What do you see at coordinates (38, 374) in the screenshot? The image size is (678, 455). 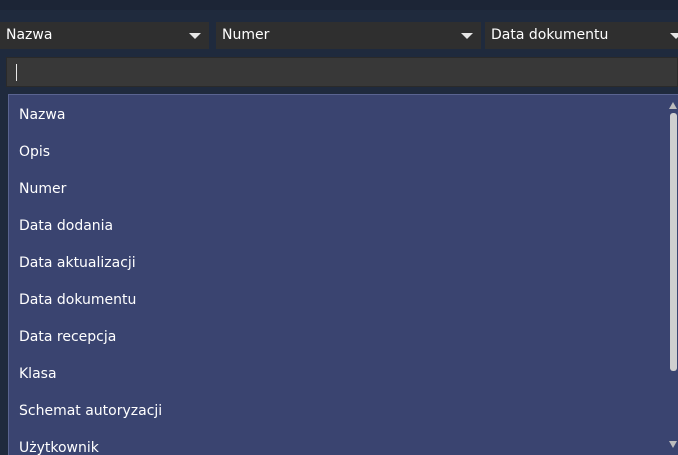 I see `dropdown-option: Klasa` at bounding box center [38, 374].